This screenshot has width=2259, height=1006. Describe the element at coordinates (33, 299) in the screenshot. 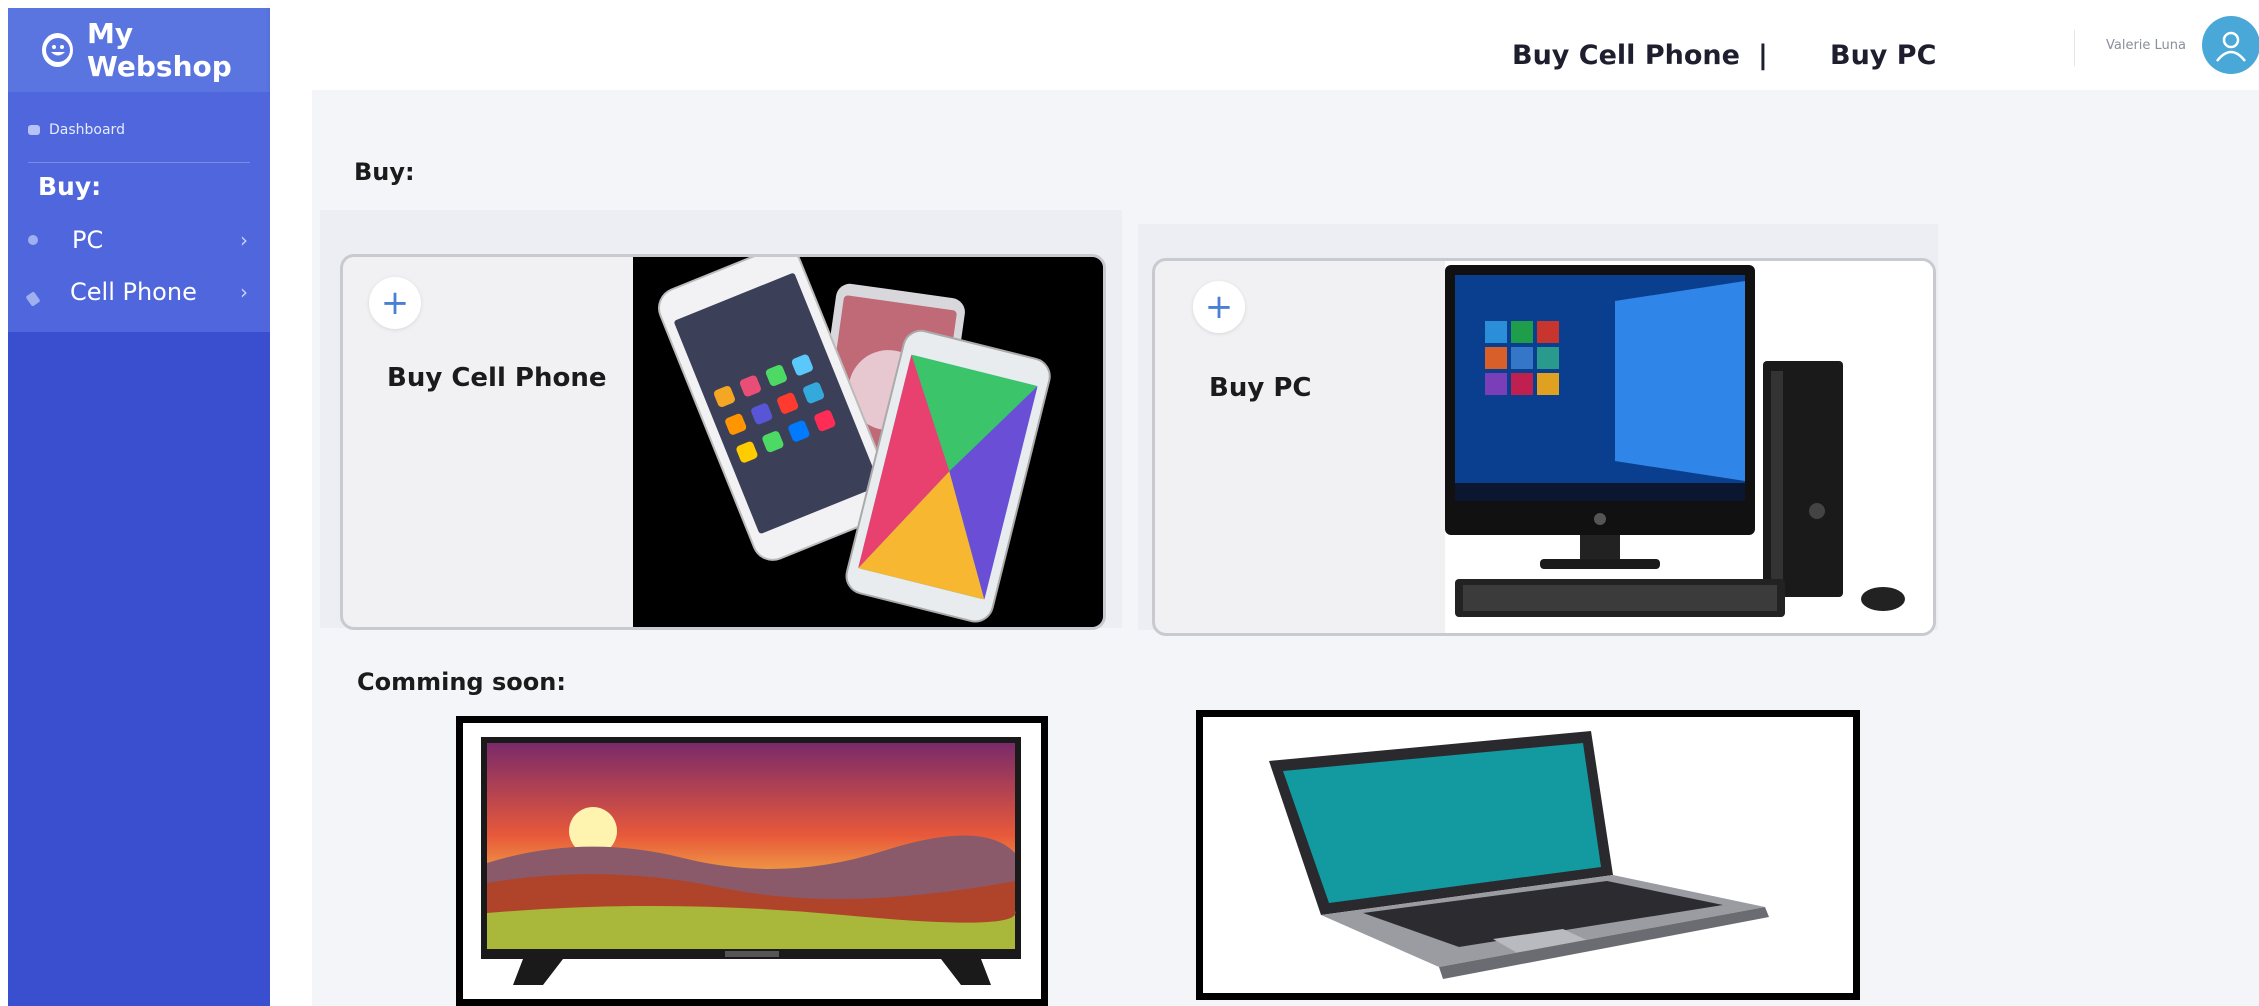

I see `wrench-icon` at that location.